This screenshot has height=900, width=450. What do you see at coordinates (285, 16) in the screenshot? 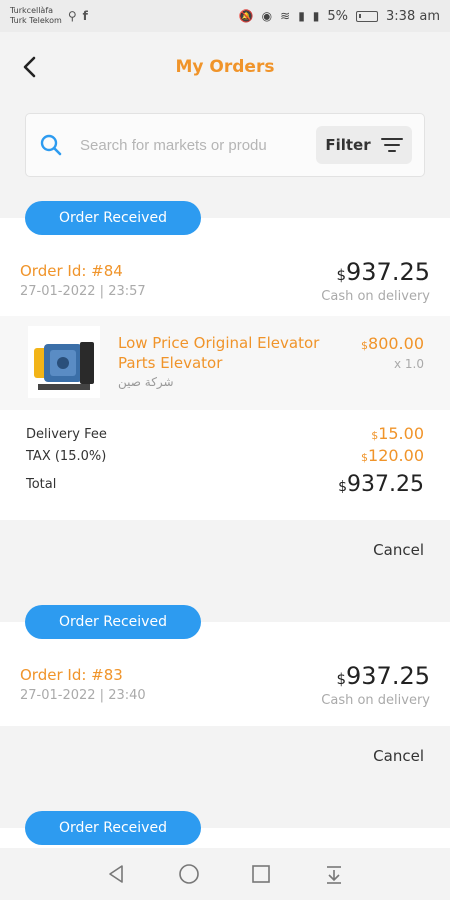
I see `wifi-icon: ≋` at bounding box center [285, 16].